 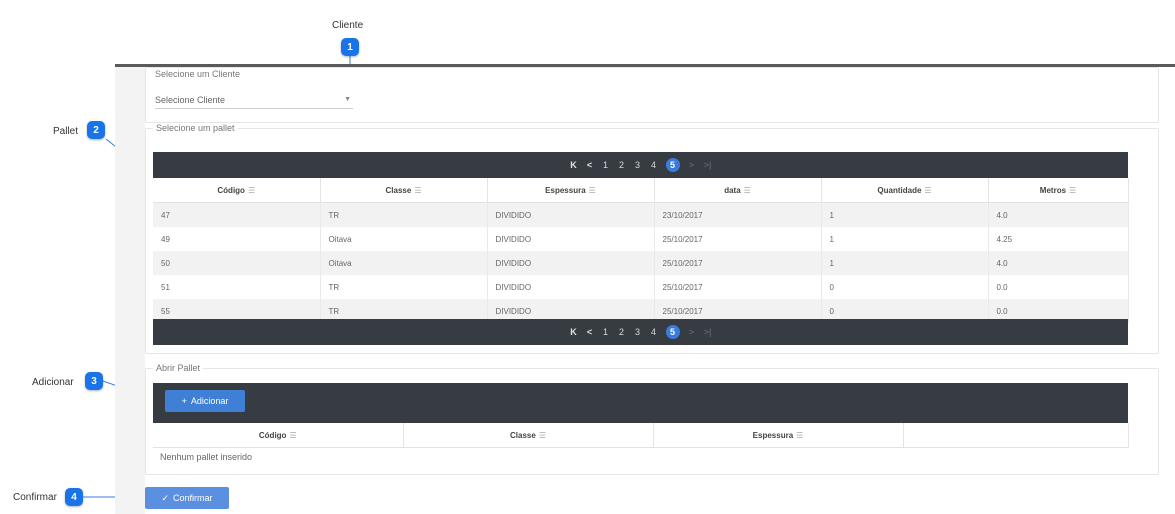 What do you see at coordinates (96, 130) in the screenshot?
I see `callout-badge-2: 2` at bounding box center [96, 130].